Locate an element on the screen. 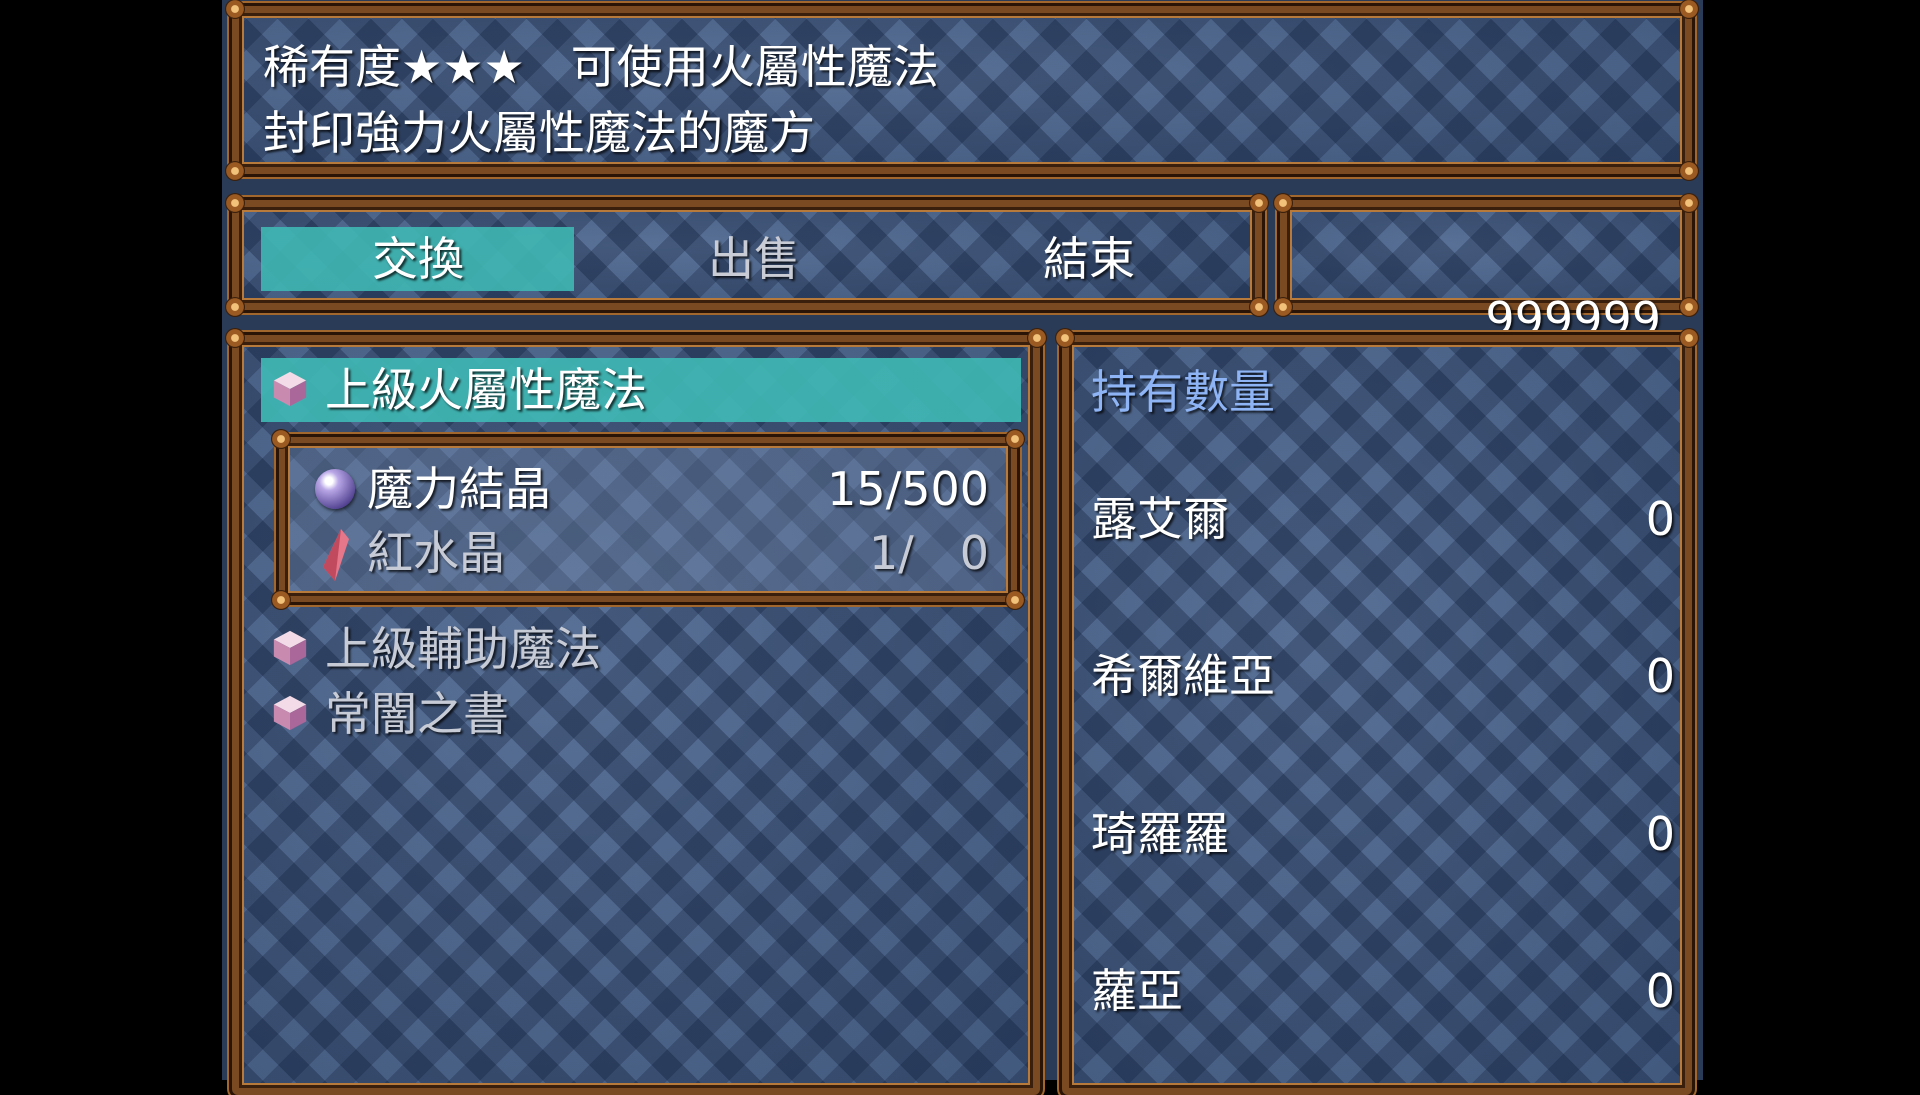 The height and width of the screenshot is (1095, 1920). item-label: 上級火屬性魔法 is located at coordinates (486, 390).